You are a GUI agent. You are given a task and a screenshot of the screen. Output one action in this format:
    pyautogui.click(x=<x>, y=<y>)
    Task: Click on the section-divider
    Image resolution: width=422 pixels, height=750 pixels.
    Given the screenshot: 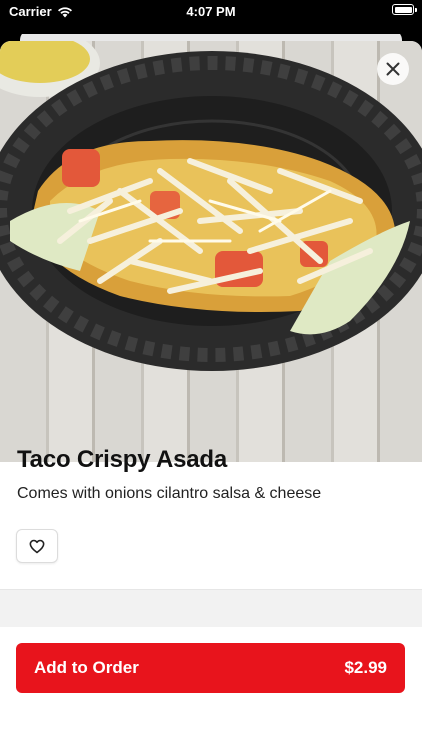 What is the action you would take?
    pyautogui.click(x=211, y=609)
    